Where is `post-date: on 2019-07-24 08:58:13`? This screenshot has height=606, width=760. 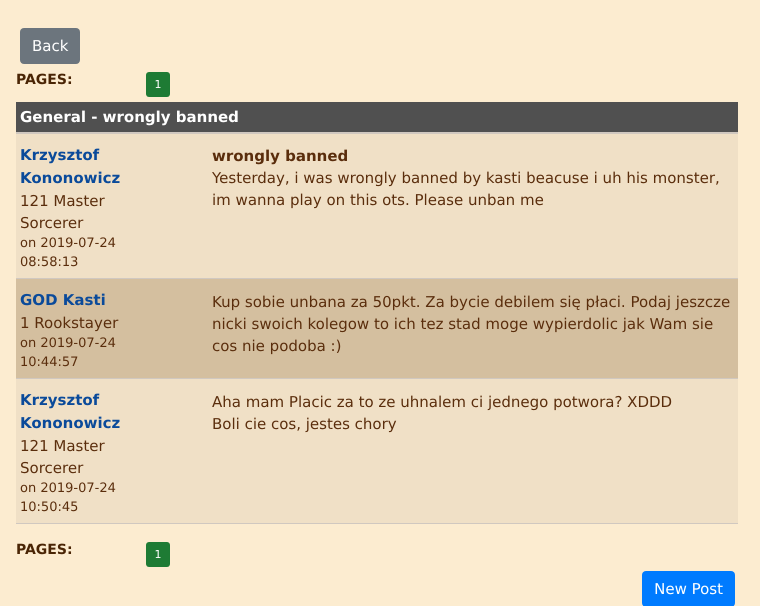
post-date: on 2019-07-24 08:58:13 is located at coordinates (68, 253).